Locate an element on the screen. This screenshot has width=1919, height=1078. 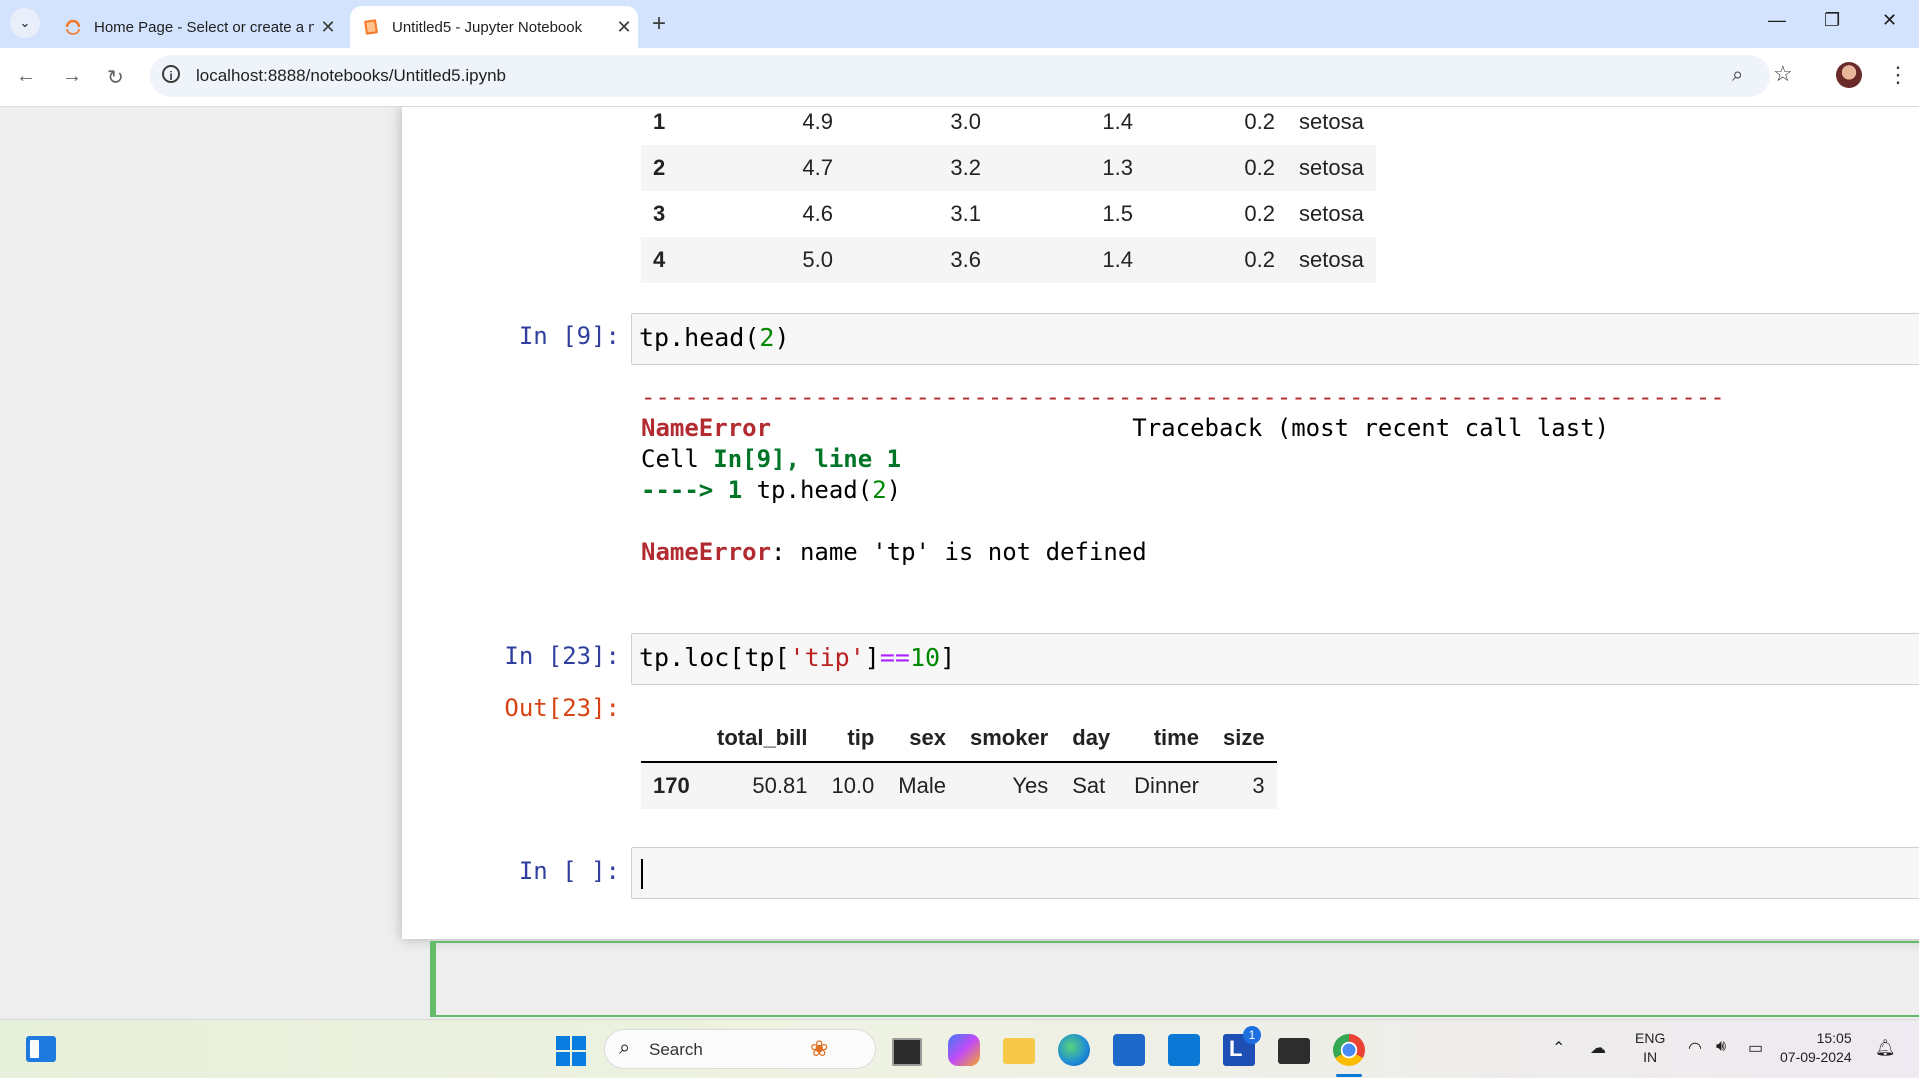
code-cell-input: tp.loc[tp['tip']==10] is located at coordinates (1275, 659).